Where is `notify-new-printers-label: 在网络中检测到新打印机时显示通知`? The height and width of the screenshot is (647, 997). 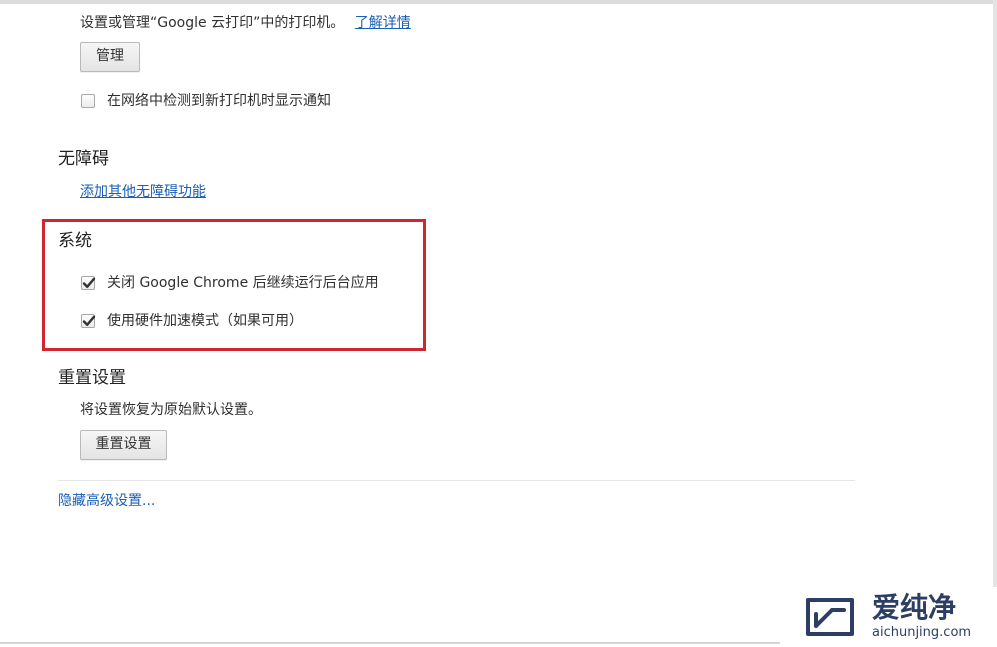
notify-new-printers-label: 在网络中检测到新打印机时显示通知 is located at coordinates (219, 101).